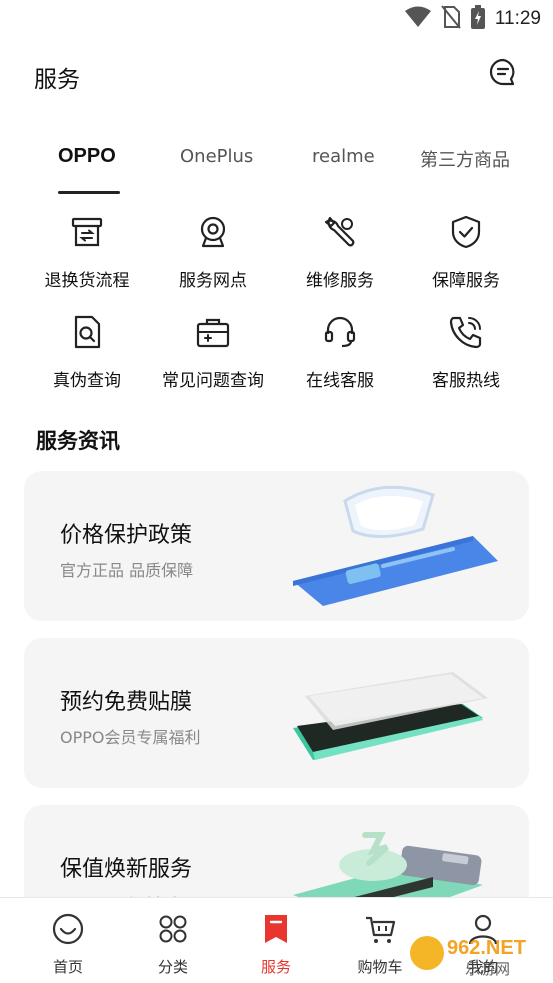 The width and height of the screenshot is (553, 983). Describe the element at coordinates (130, 737) in the screenshot. I see `card-subtitle: OPPO会员专属福利` at that location.